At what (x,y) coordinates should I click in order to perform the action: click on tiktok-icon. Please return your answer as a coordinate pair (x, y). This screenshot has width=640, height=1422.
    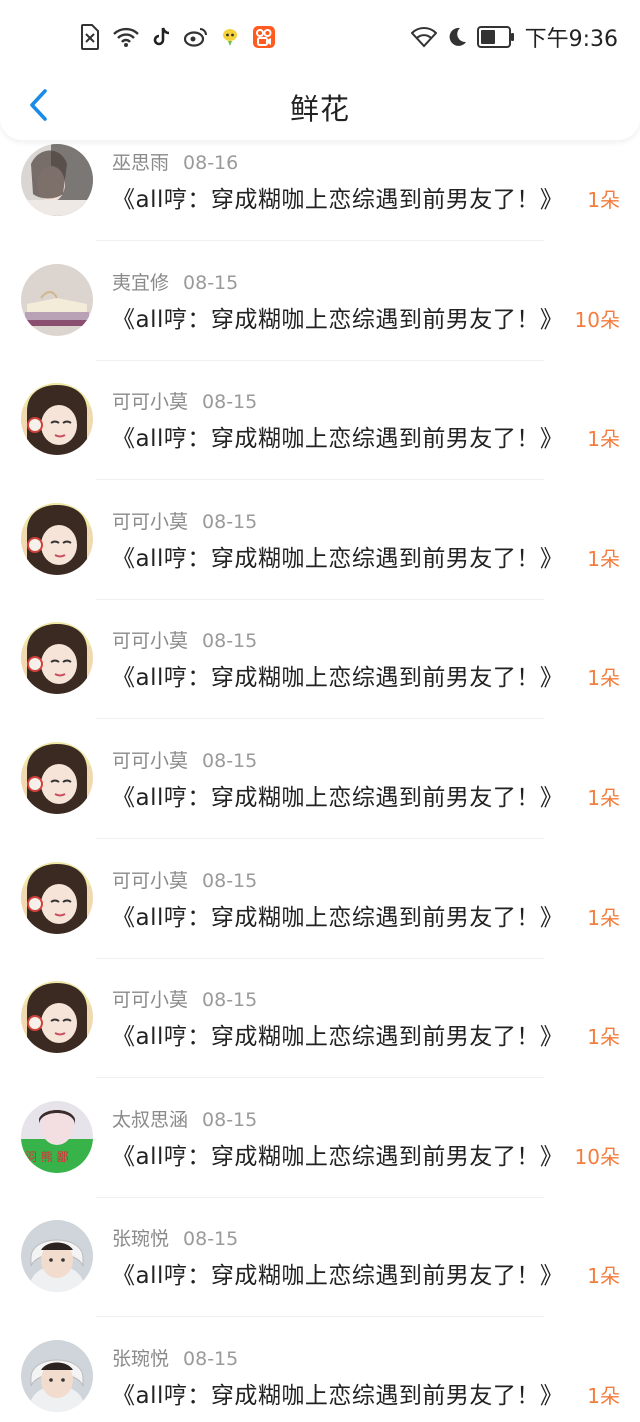
    Looking at the image, I should click on (162, 37).